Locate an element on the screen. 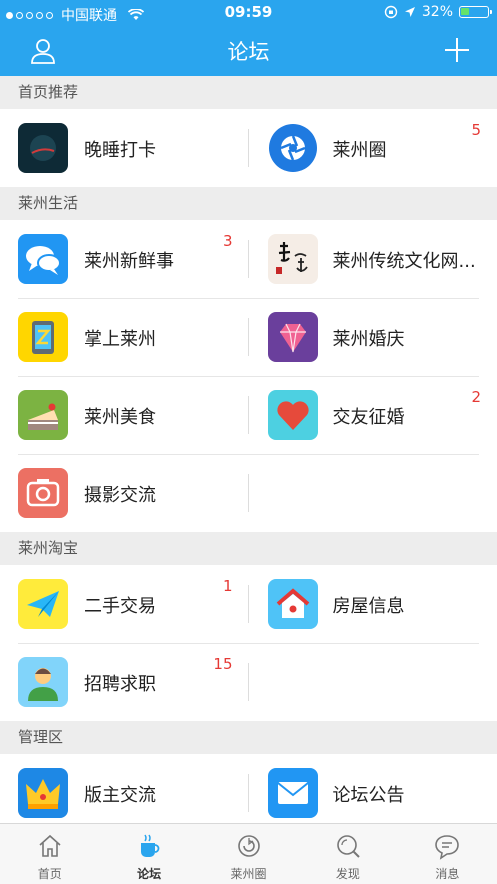 This screenshot has height=884, width=497. battery-icon is located at coordinates (474, 12).